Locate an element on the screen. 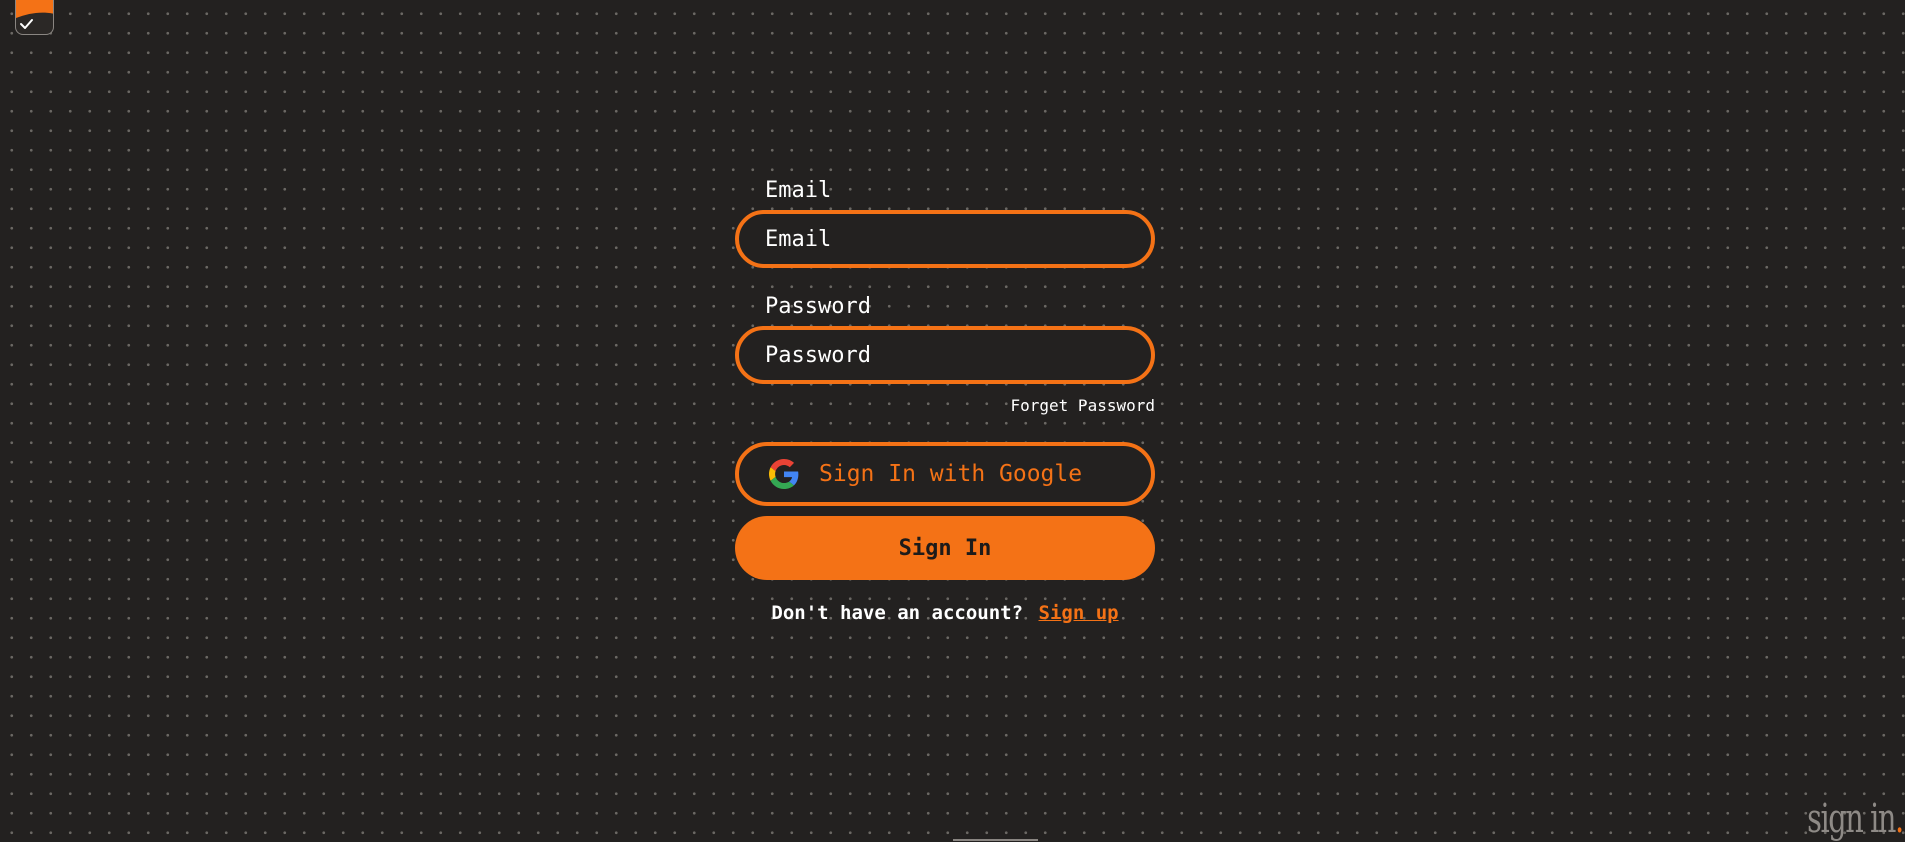 The image size is (1905, 842). email-input is located at coordinates (945, 239).